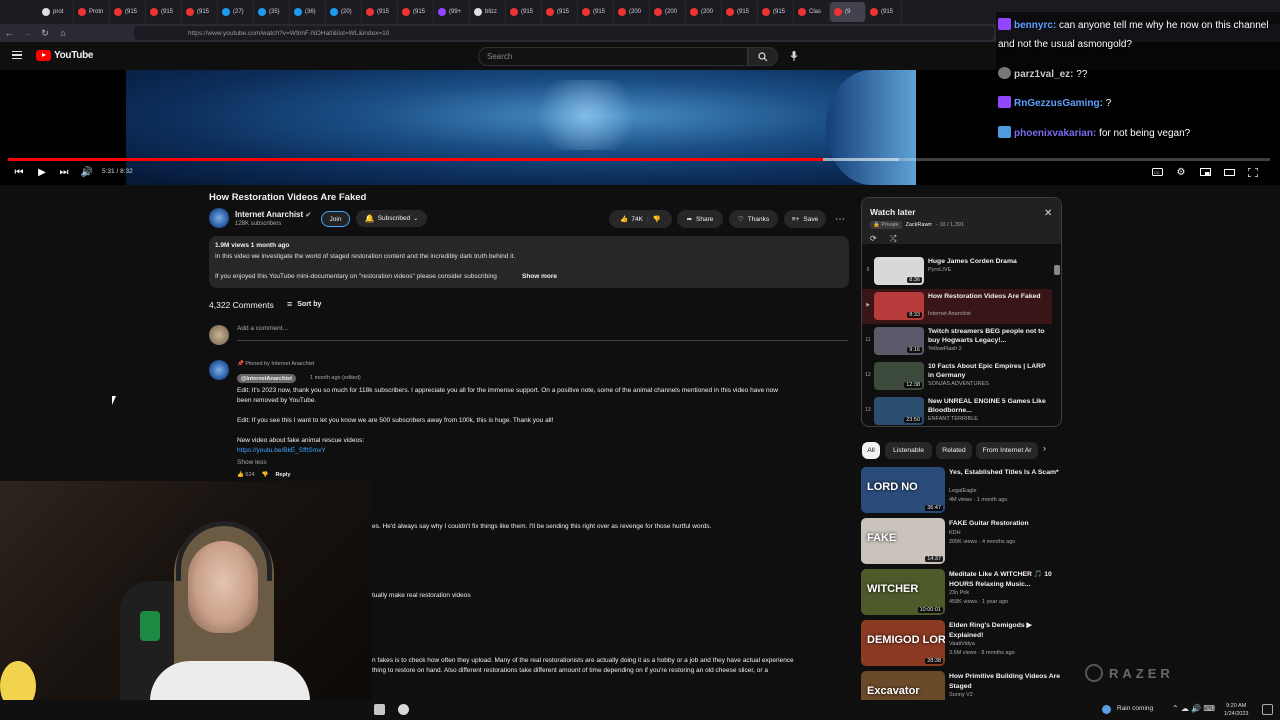 This screenshot has height=720, width=1280. I want to click on tray-icons: ⌃ ☁ 🔊 ⌨, so click(1193, 708).